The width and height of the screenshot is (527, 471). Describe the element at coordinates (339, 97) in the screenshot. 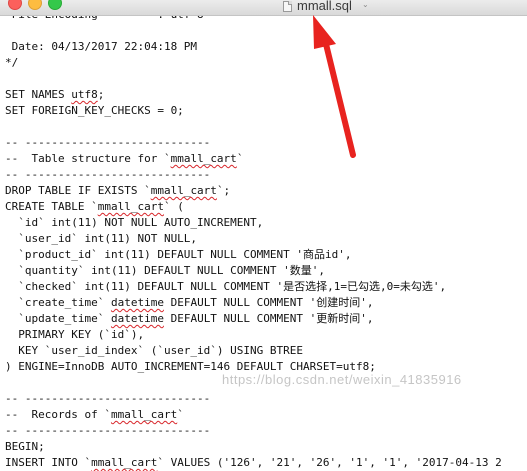

I see `annotation-arrow-shaft` at that location.